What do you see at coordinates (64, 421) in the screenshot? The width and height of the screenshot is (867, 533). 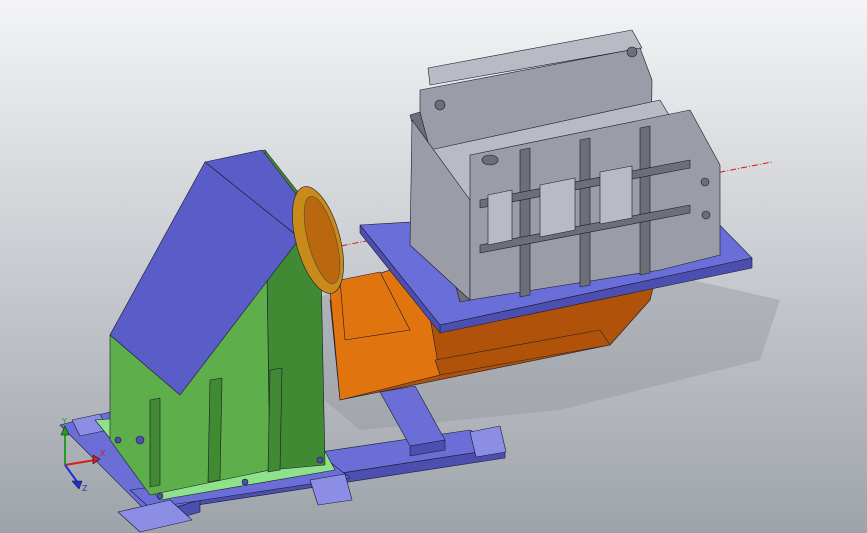 I see `triad-y-label: Y` at bounding box center [64, 421].